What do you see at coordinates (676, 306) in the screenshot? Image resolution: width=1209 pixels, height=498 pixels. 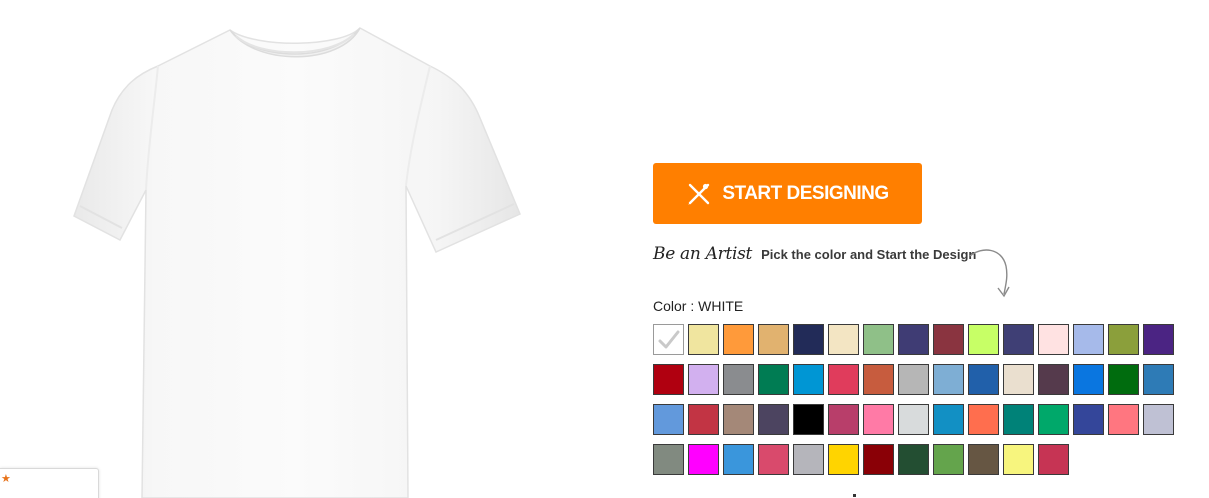 I see `color-label-prefix: Color :` at bounding box center [676, 306].